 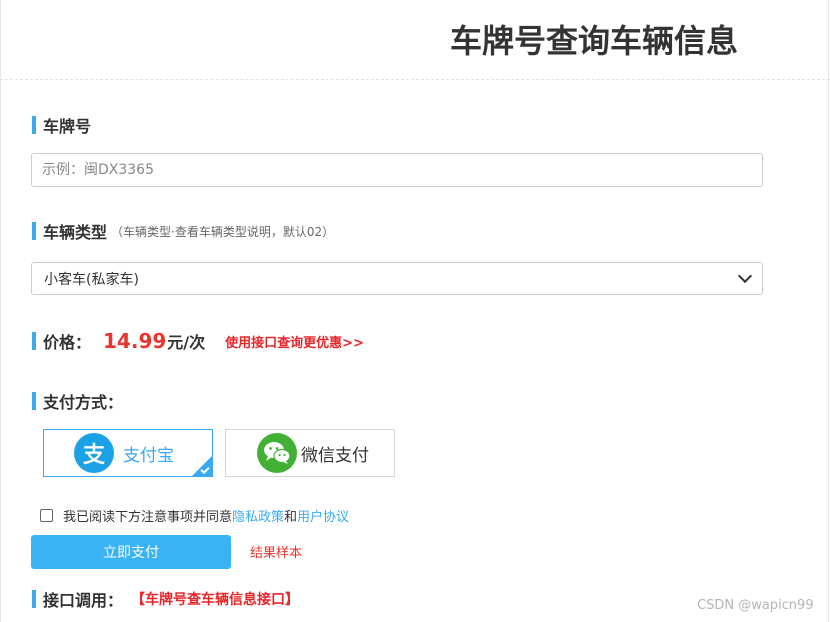 I want to click on result-sample-link: 结果样本, so click(x=276, y=551).